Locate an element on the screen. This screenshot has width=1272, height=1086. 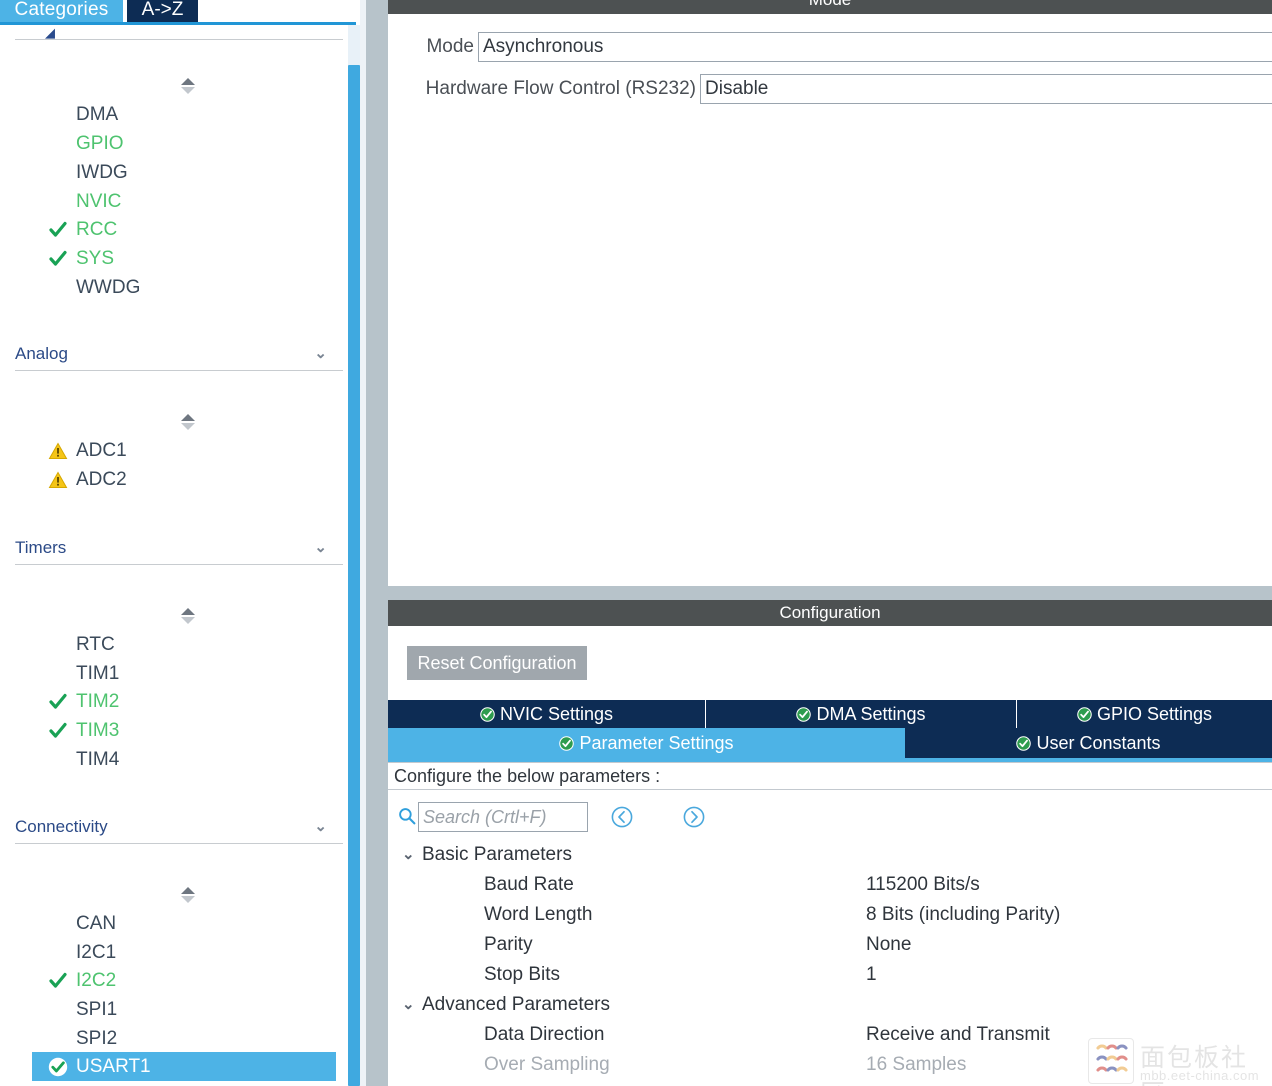
tab-a-to-z: A->Z is located at coordinates (162, 11).